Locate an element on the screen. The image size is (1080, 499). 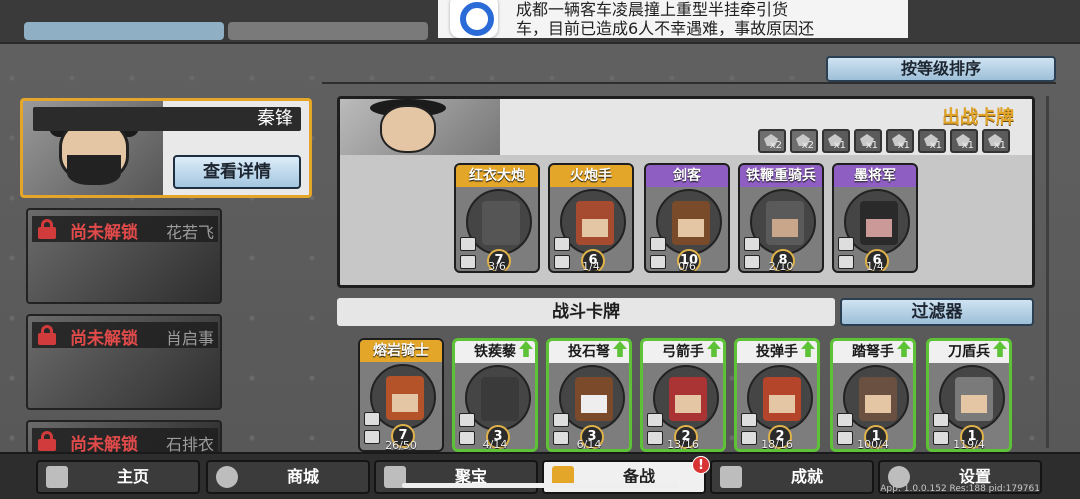
card-name: 火炮手 is located at coordinates (591, 176).